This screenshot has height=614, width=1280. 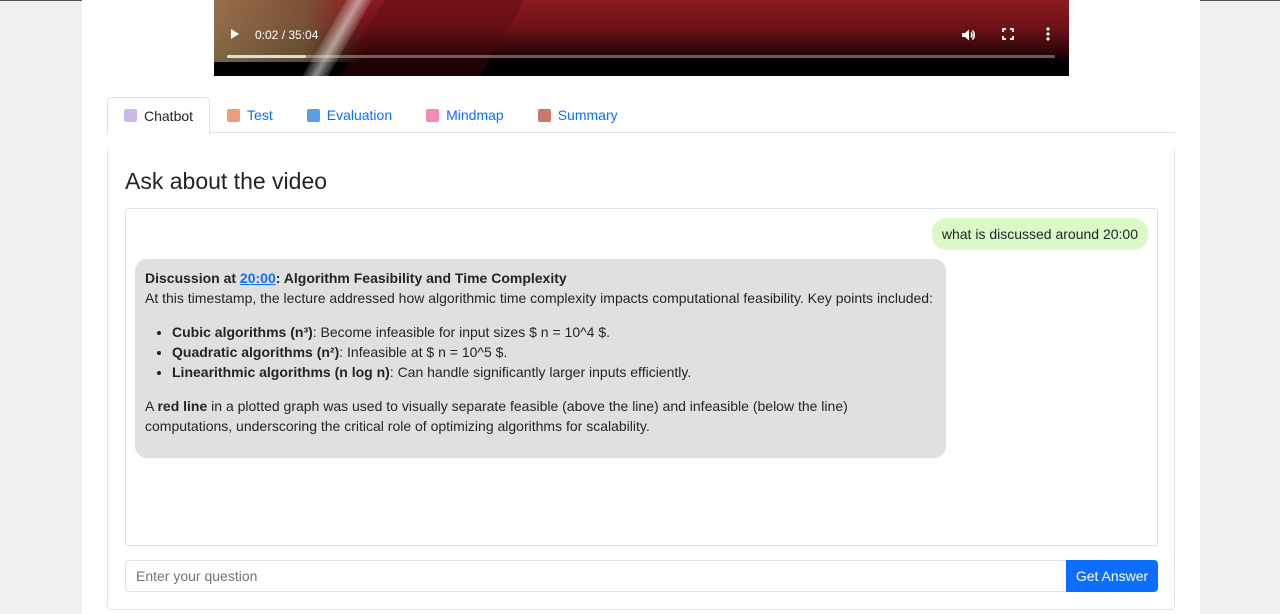 I want to click on memo-icon, so click(x=234, y=115).